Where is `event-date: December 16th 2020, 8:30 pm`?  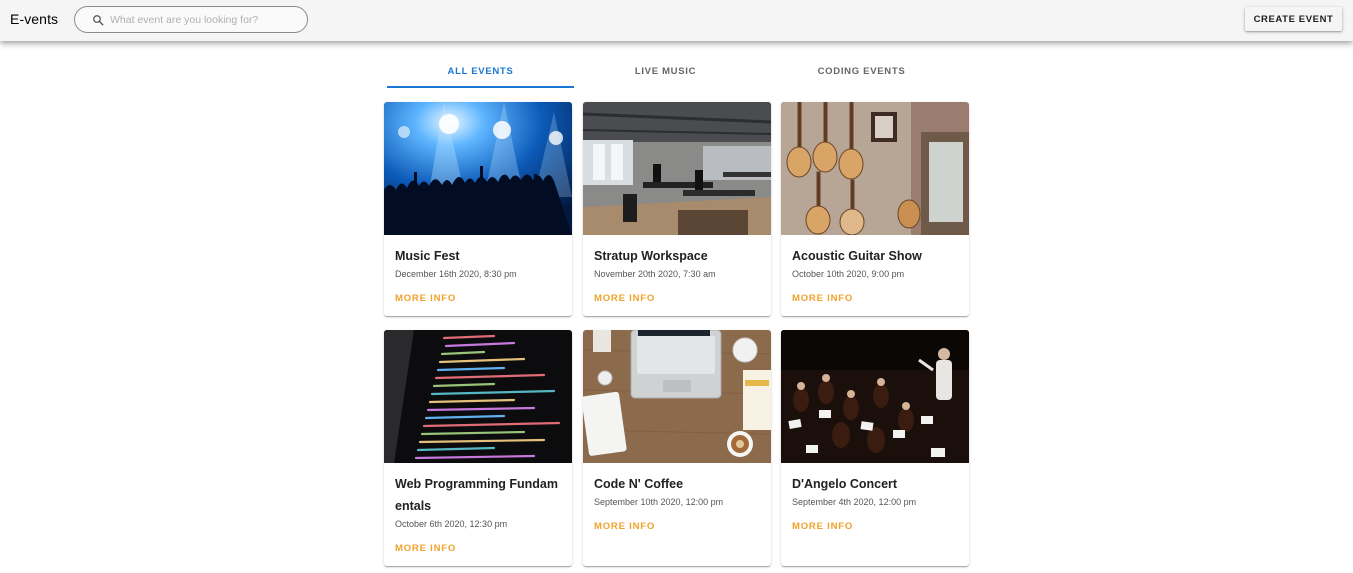
event-date: December 16th 2020, 8:30 pm is located at coordinates (456, 274).